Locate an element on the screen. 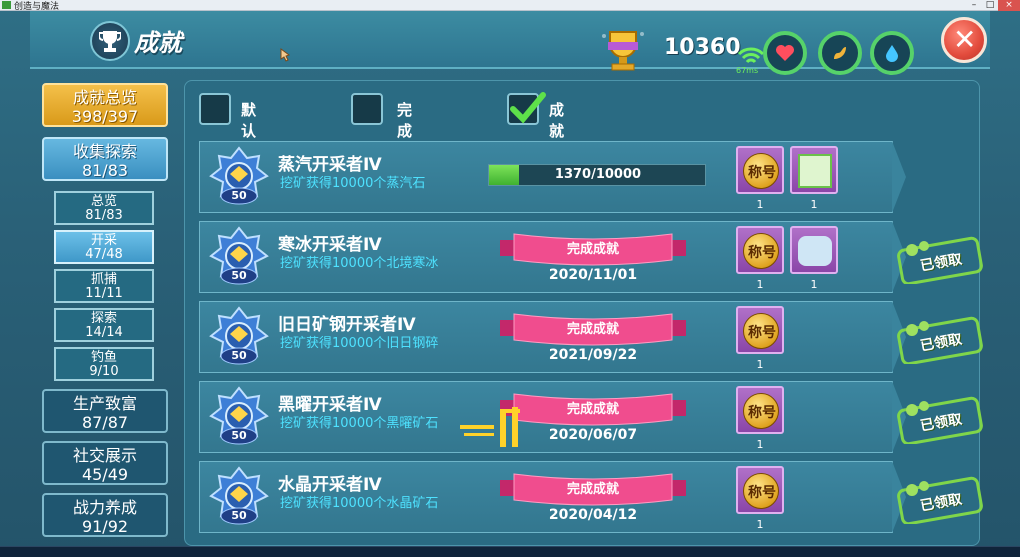 Image resolution: width=1020 pixels, height=557 pixels. trophy-cup-icon is located at coordinates (623, 51).